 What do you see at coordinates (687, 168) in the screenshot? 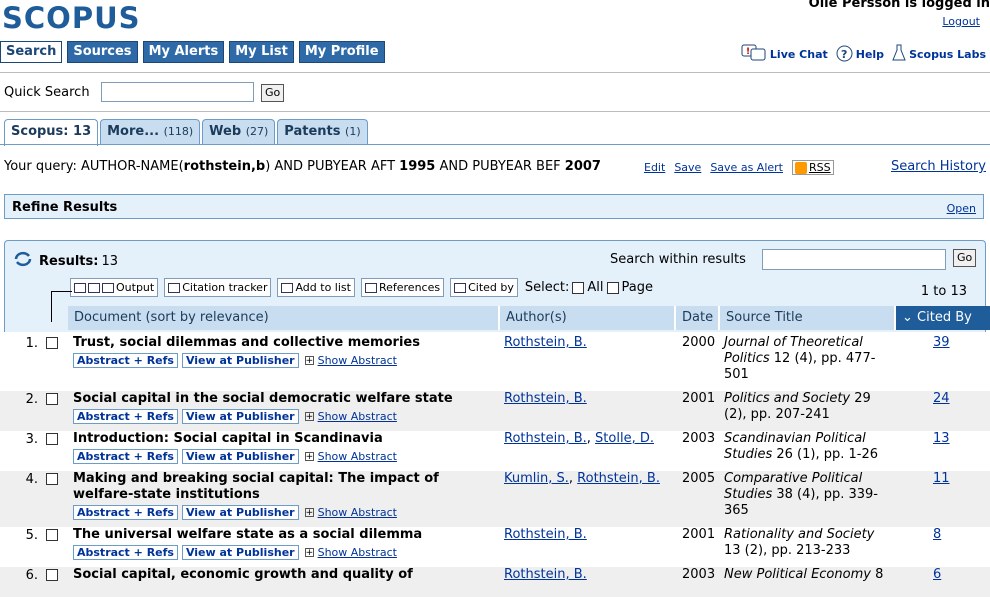
I see `save-link: Save` at bounding box center [687, 168].